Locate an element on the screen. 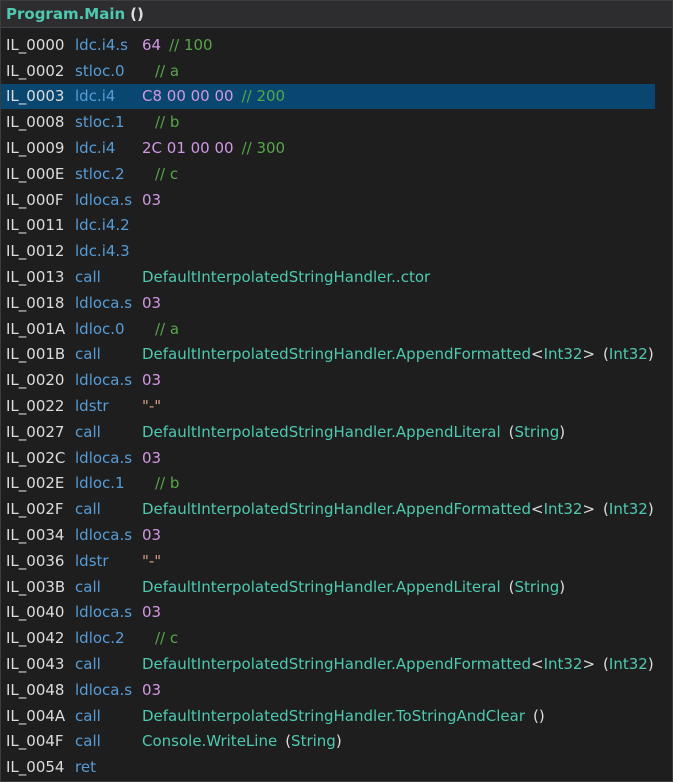 The width and height of the screenshot is (673, 782). il-instruction-row: IL_000F ldloca.s 03 is located at coordinates (336, 200).